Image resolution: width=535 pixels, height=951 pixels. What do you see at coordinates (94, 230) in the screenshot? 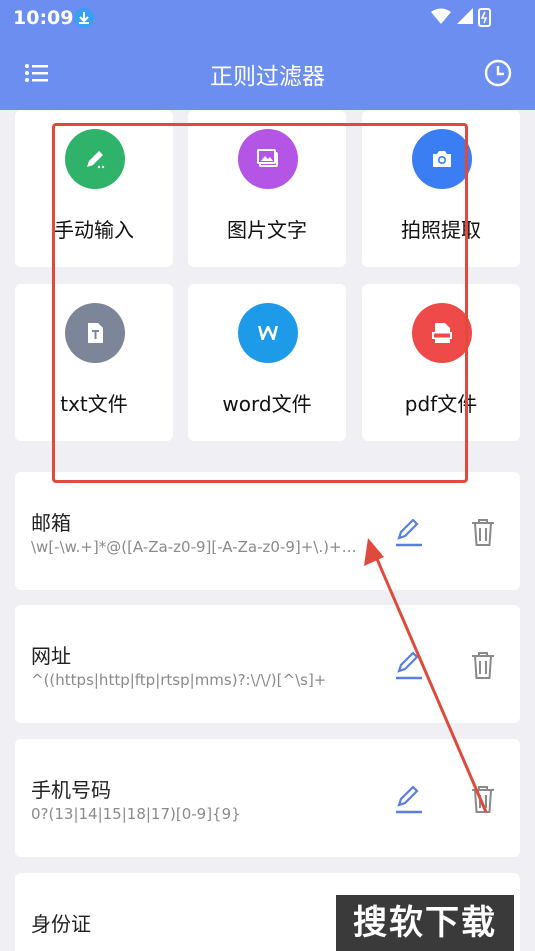
I see `tile-label: 手动输入` at bounding box center [94, 230].